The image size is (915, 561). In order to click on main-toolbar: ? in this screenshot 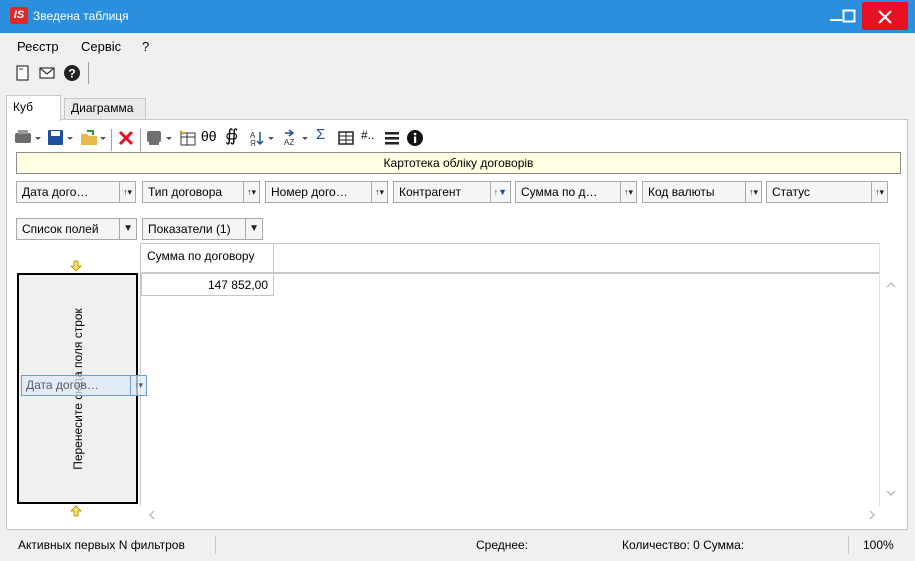, I will do `click(457, 73)`.